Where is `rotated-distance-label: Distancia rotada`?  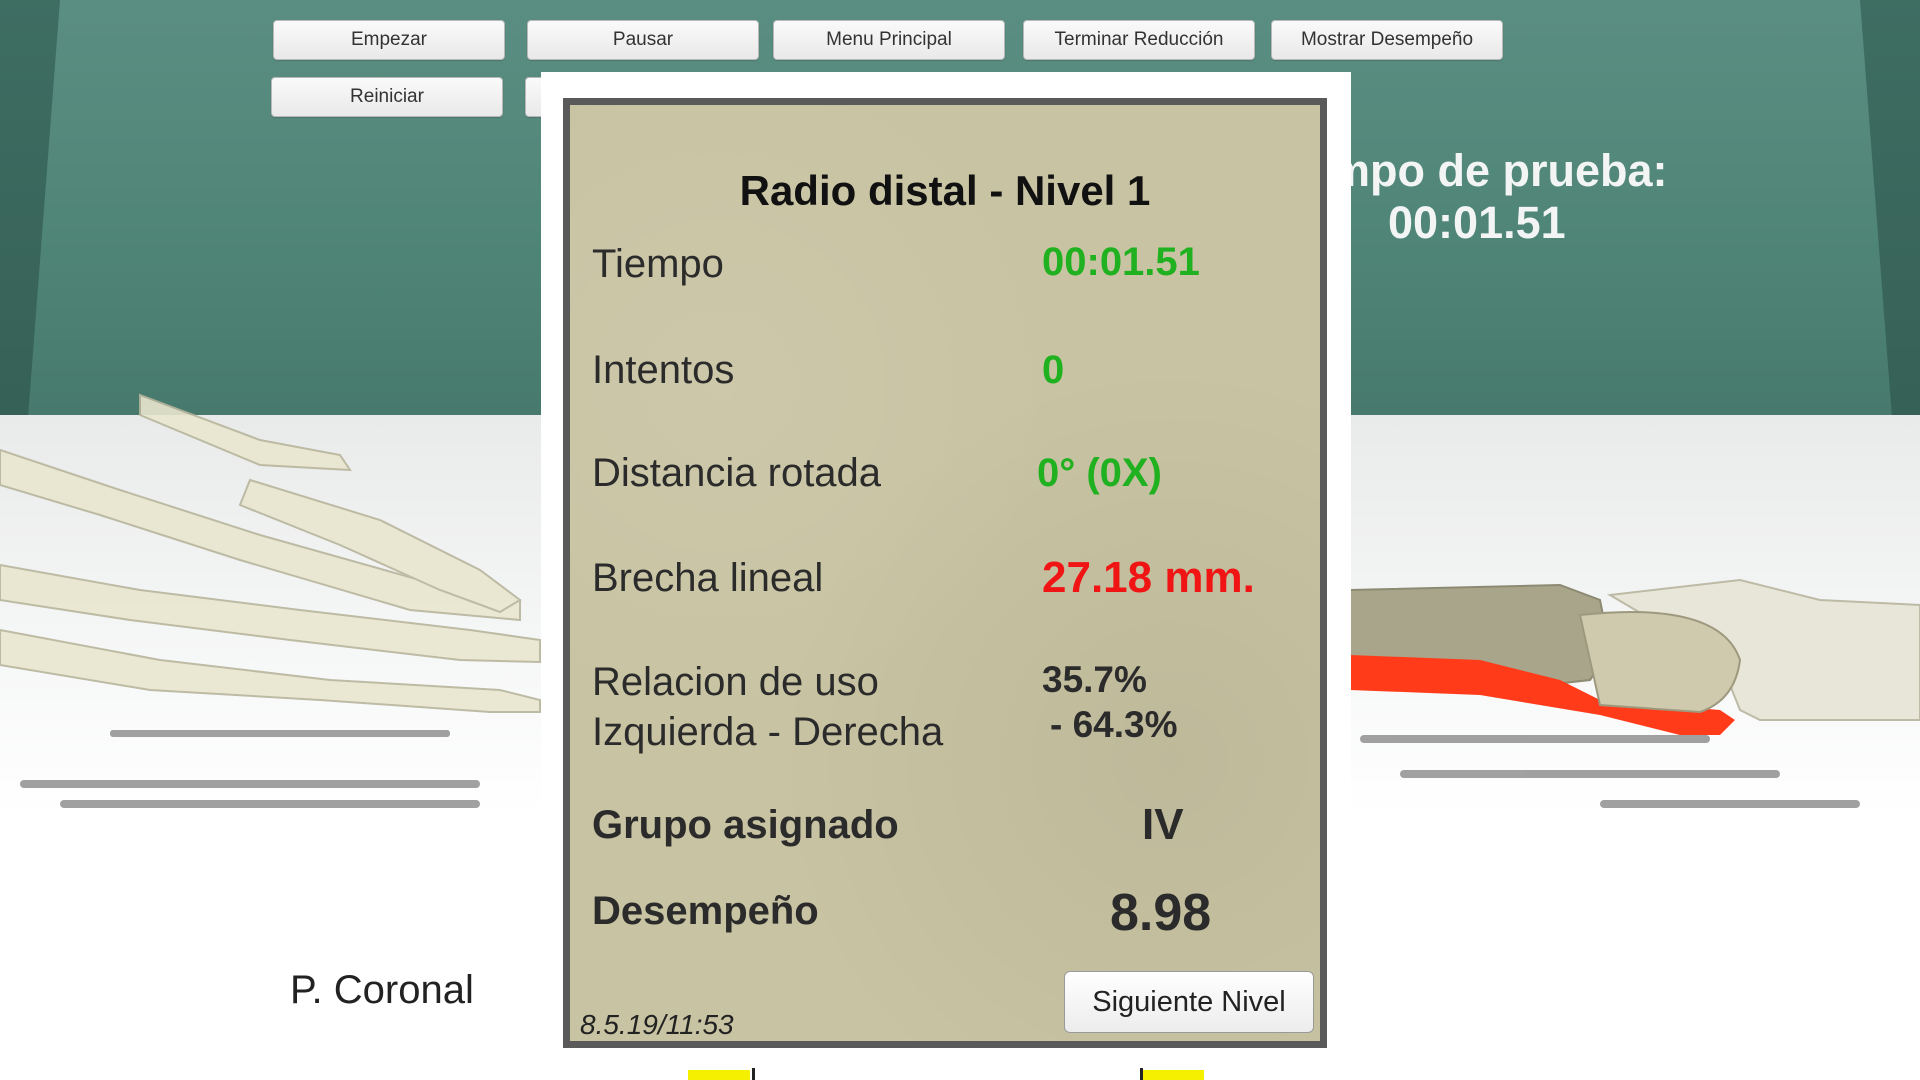 rotated-distance-label: Distancia rotada is located at coordinates (737, 473).